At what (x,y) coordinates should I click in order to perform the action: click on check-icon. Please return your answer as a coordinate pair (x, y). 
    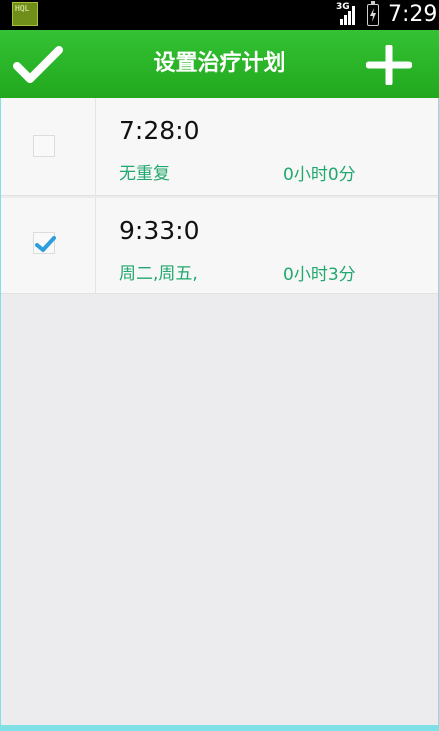
    Looking at the image, I should click on (38, 64).